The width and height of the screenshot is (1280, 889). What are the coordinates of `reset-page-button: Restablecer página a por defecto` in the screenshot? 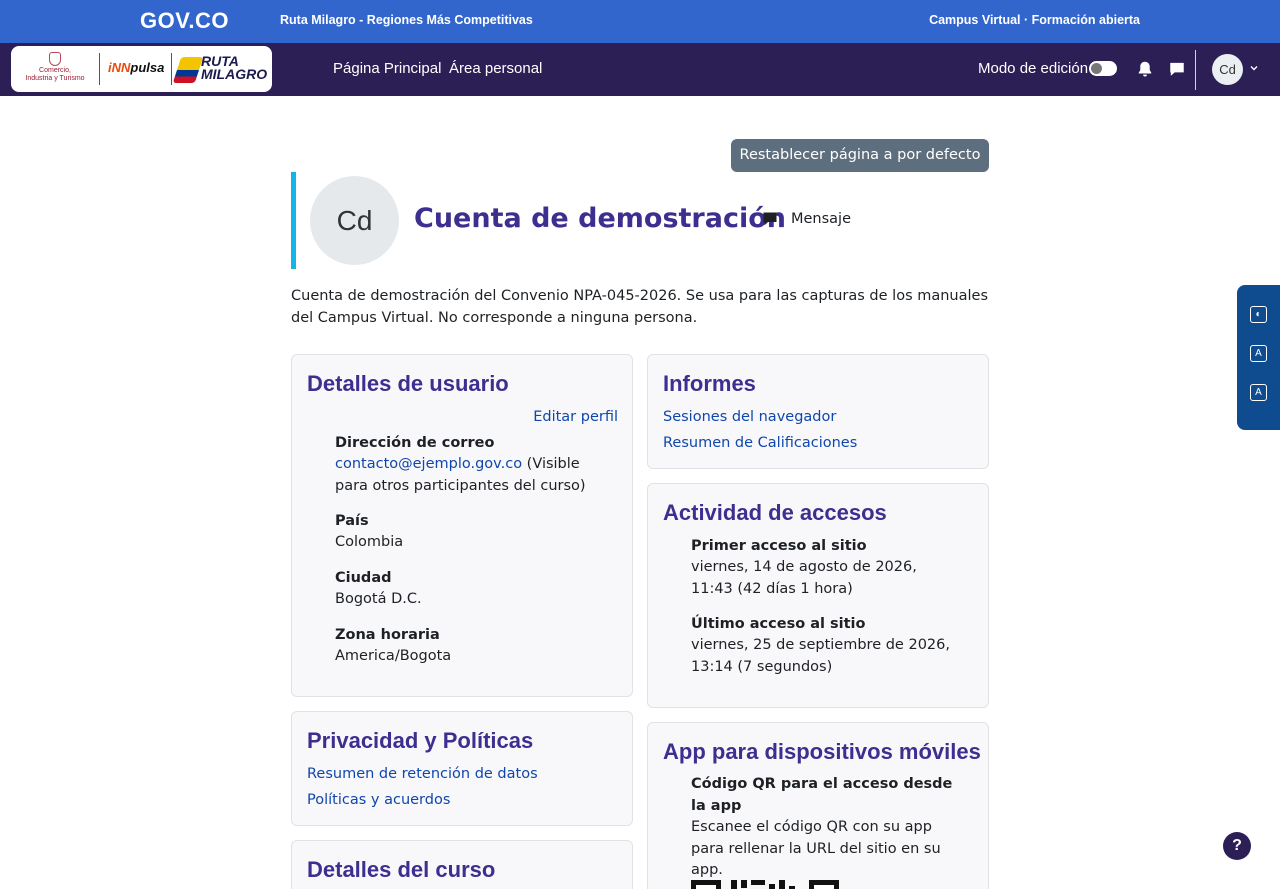 It's located at (860, 155).